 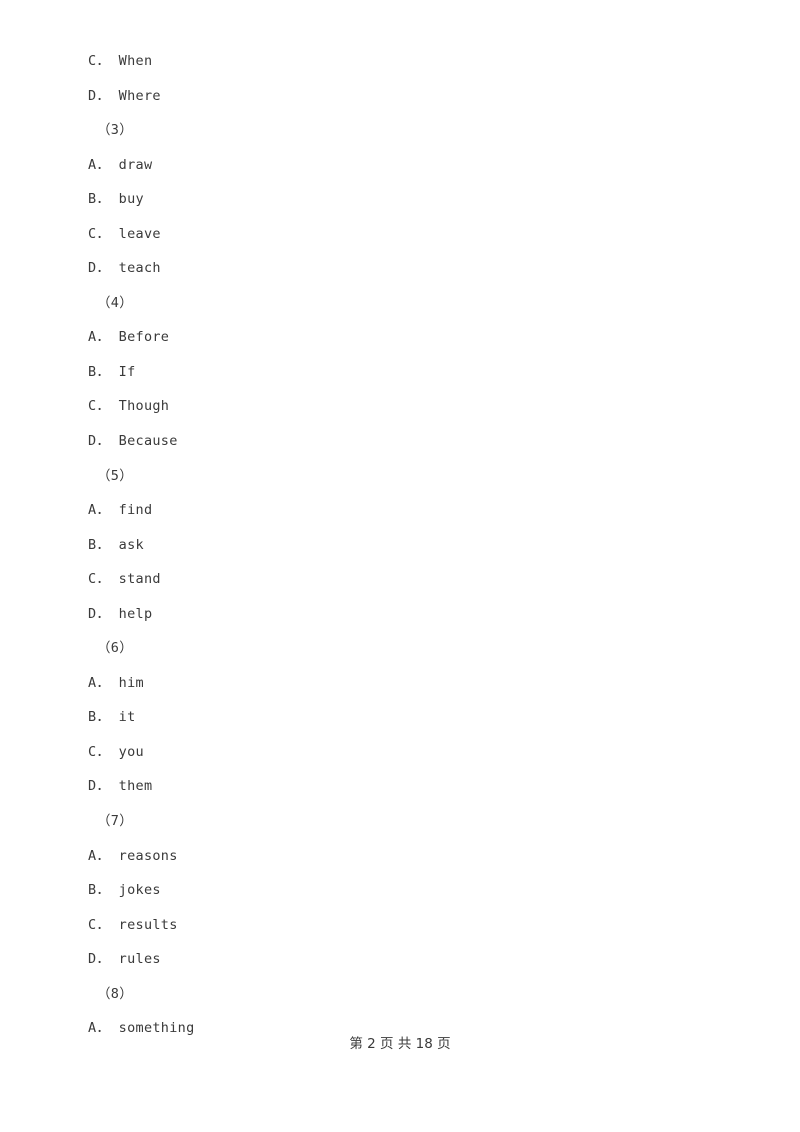 I want to click on answer-option: D． help, so click(x=120, y=613).